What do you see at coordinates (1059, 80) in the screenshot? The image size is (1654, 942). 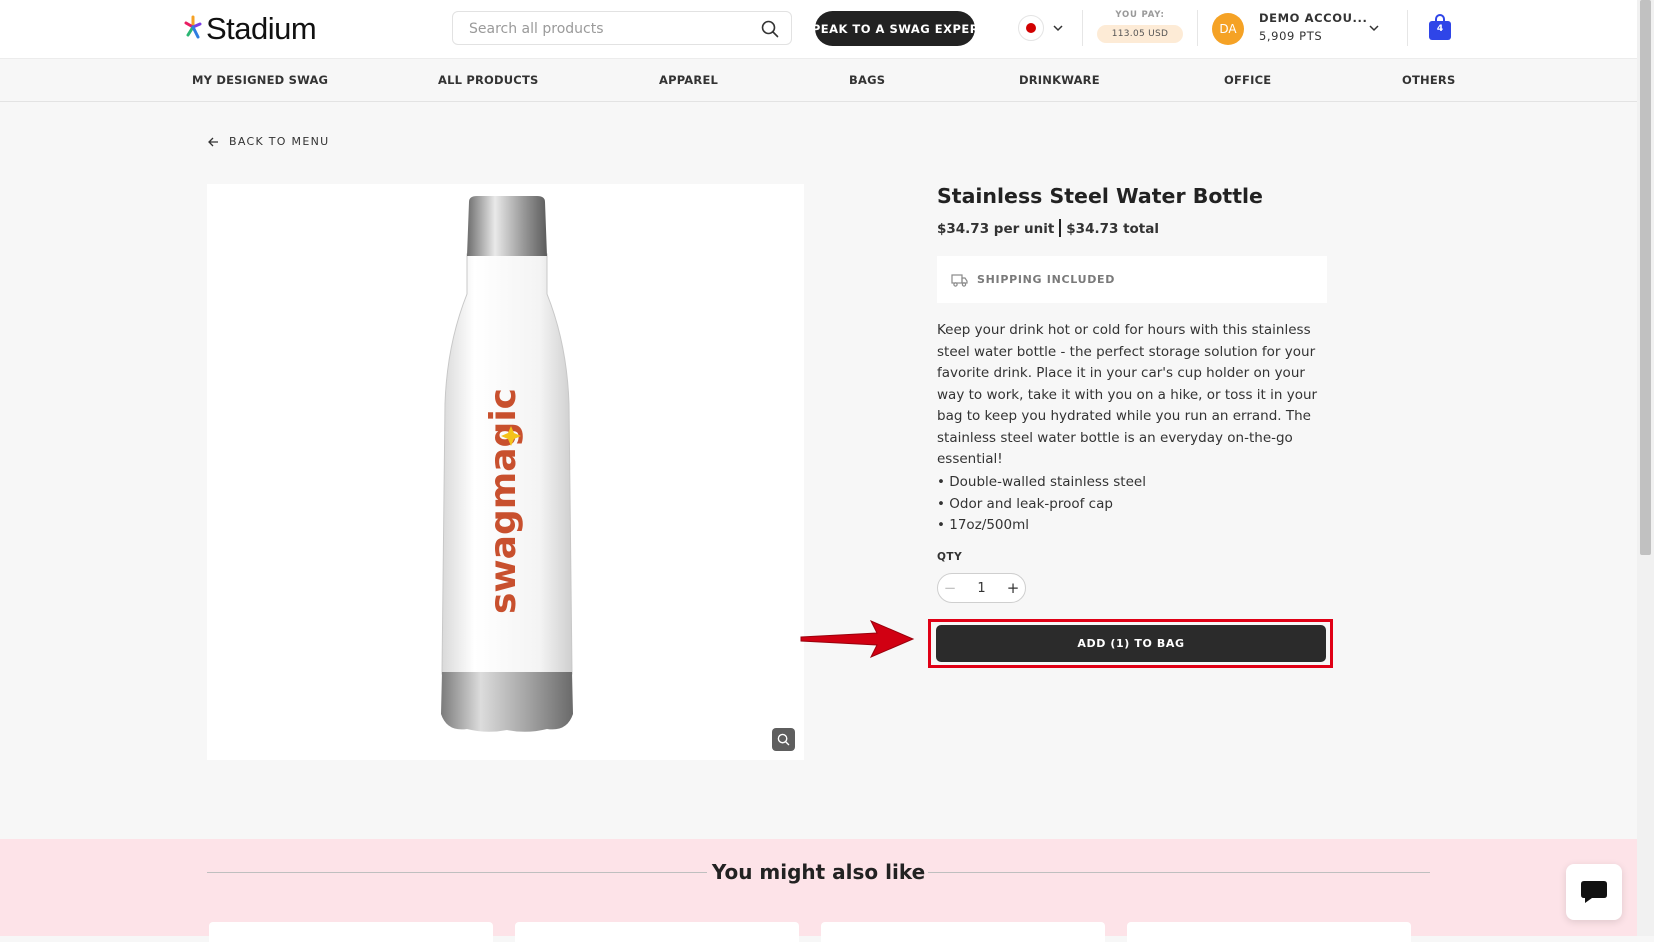 I see `nav-item-drinkware: DRINKWARE` at bounding box center [1059, 80].